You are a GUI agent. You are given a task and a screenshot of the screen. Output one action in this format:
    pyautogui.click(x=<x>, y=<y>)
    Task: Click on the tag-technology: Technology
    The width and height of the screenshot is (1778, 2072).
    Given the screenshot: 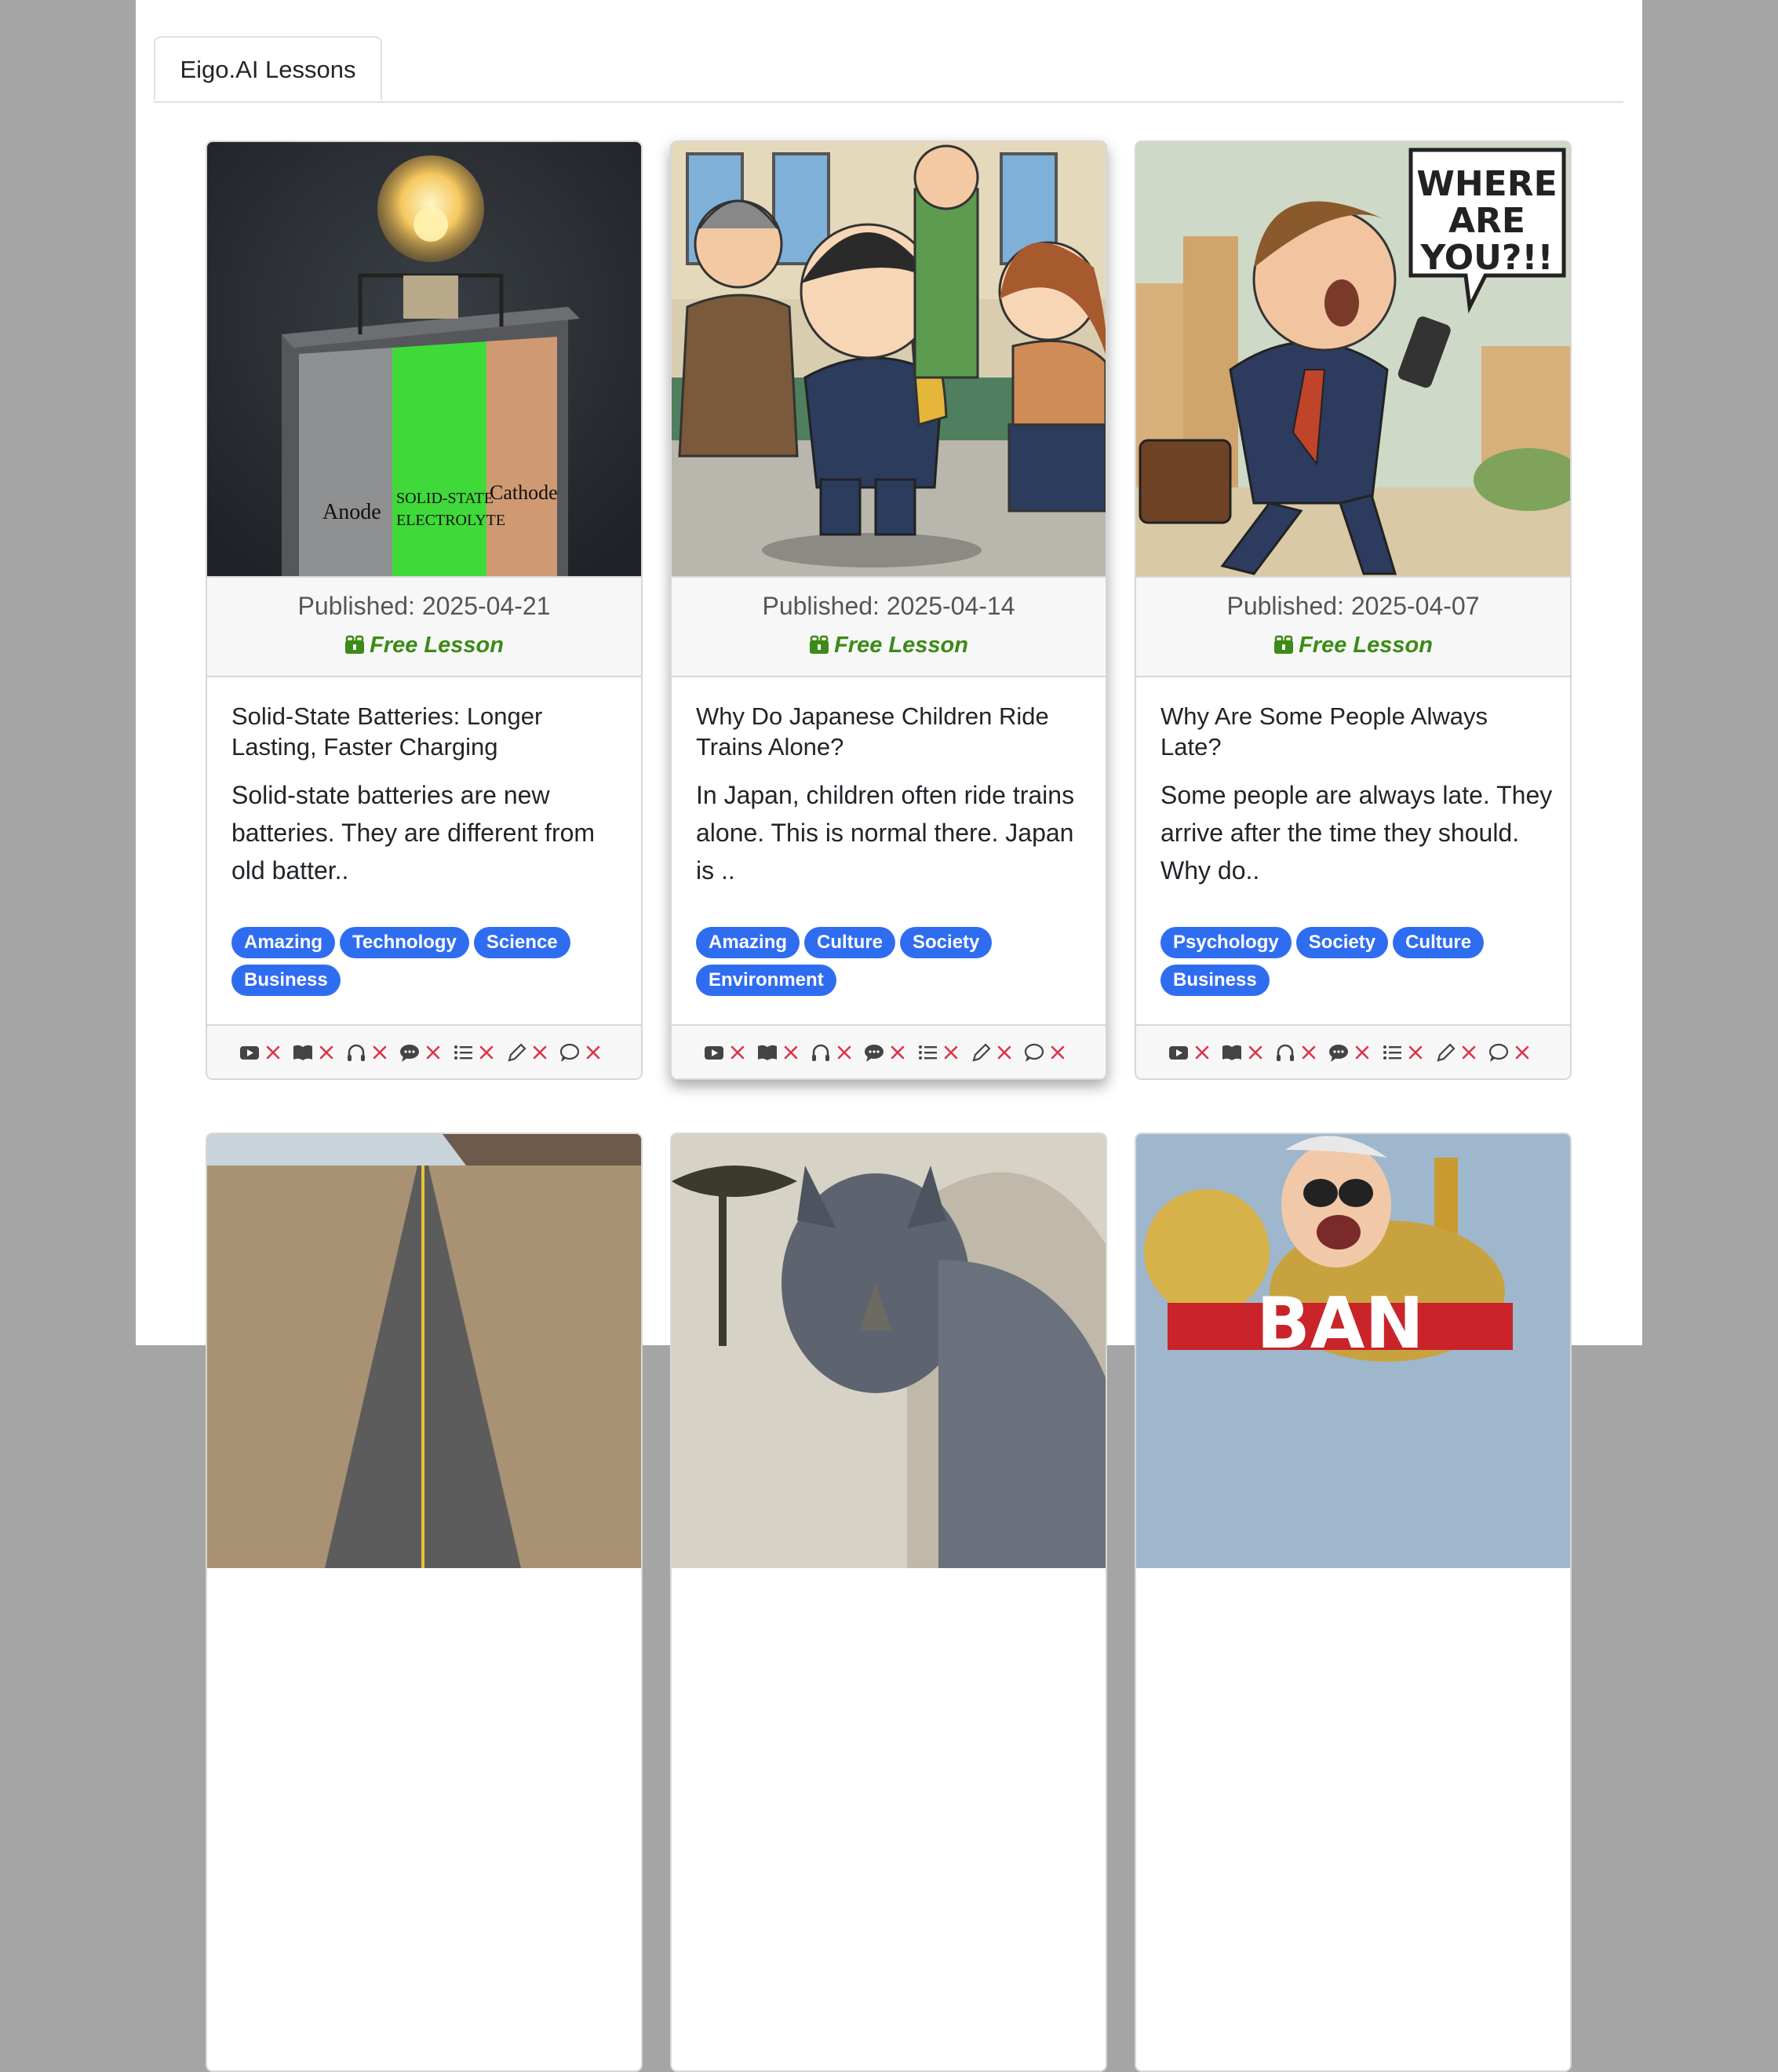 What is the action you would take?
    pyautogui.click(x=404, y=942)
    